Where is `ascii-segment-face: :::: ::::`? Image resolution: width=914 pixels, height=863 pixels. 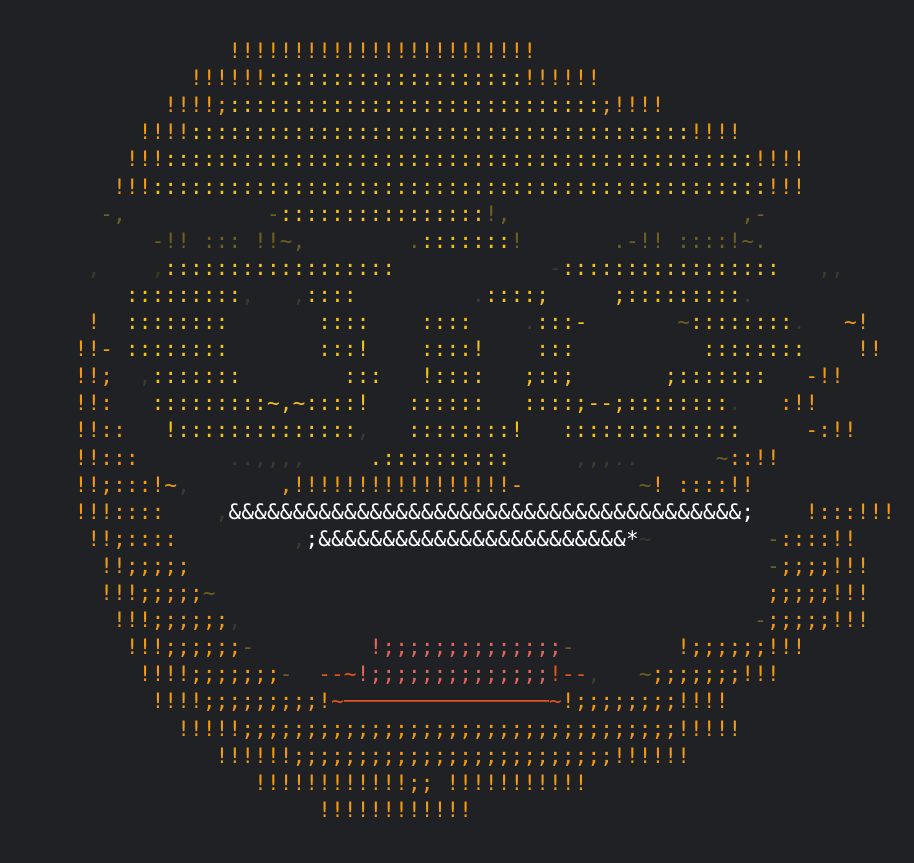 ascii-segment-face: :::: :::: is located at coordinates (421, 322).